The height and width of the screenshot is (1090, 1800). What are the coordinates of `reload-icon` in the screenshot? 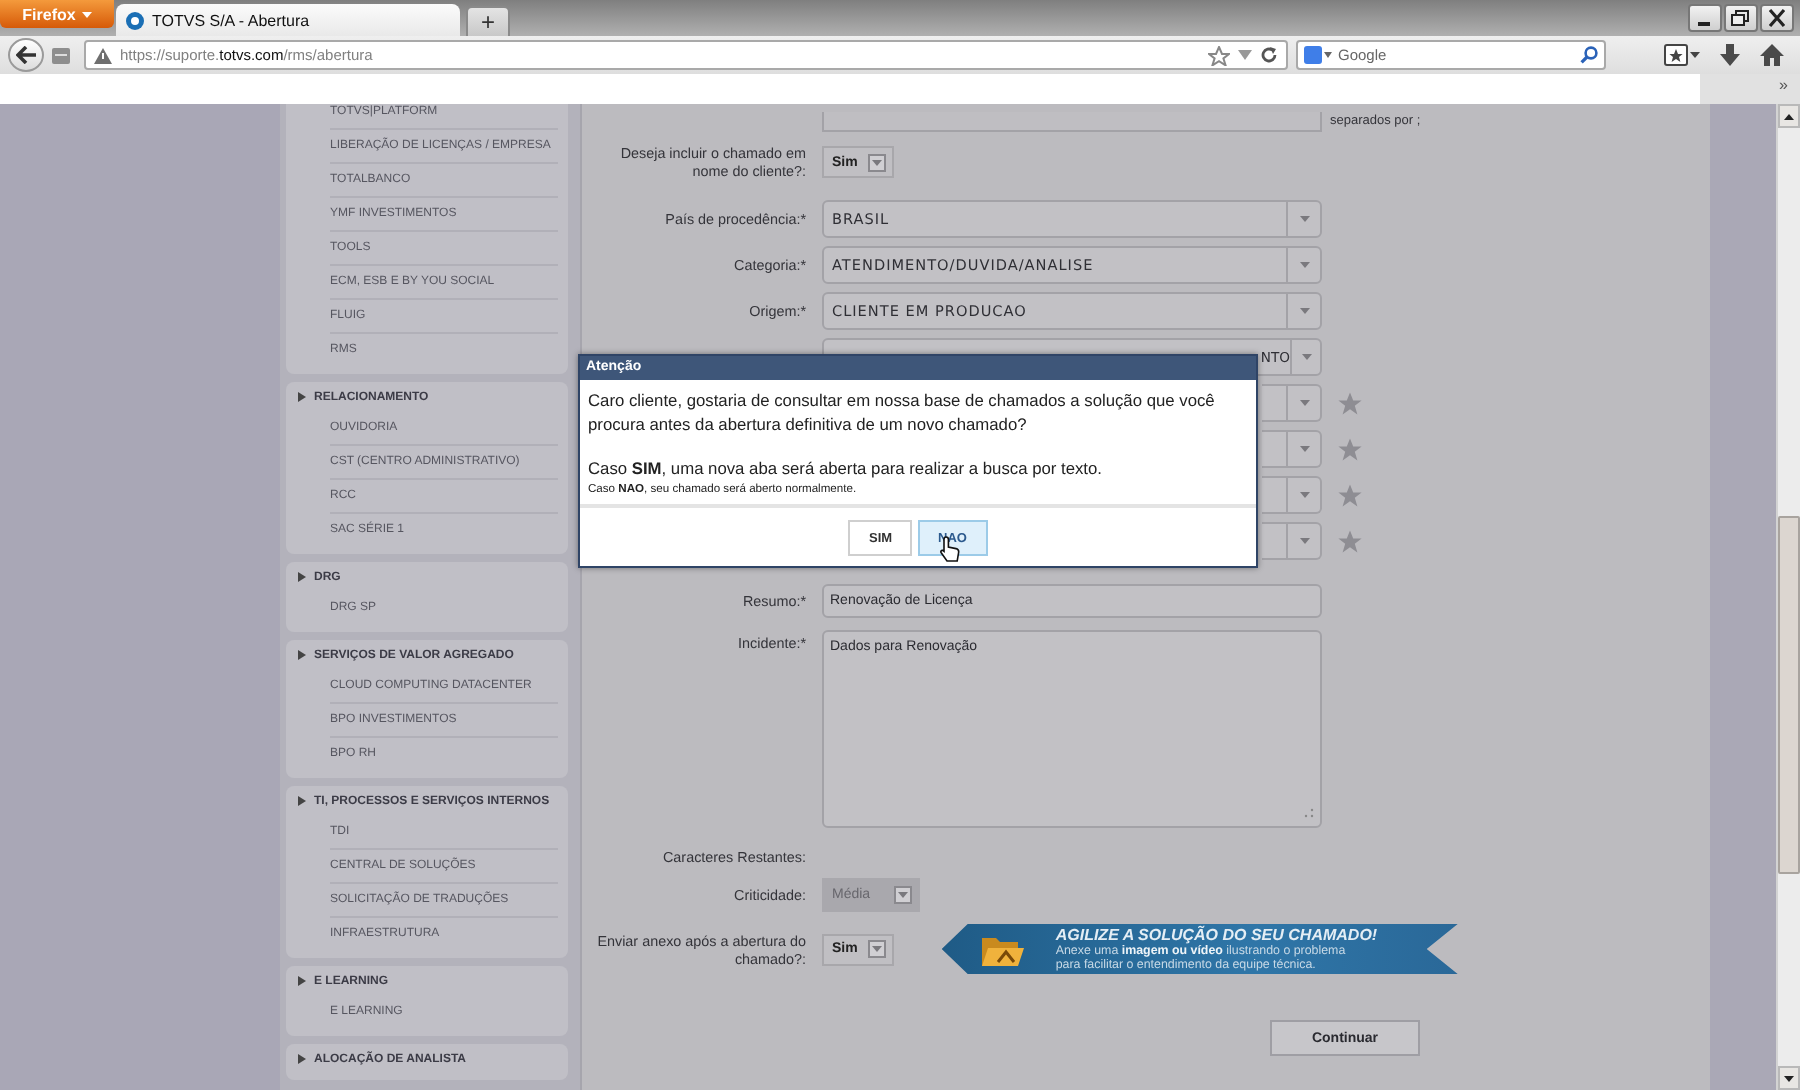 It's located at (1269, 55).